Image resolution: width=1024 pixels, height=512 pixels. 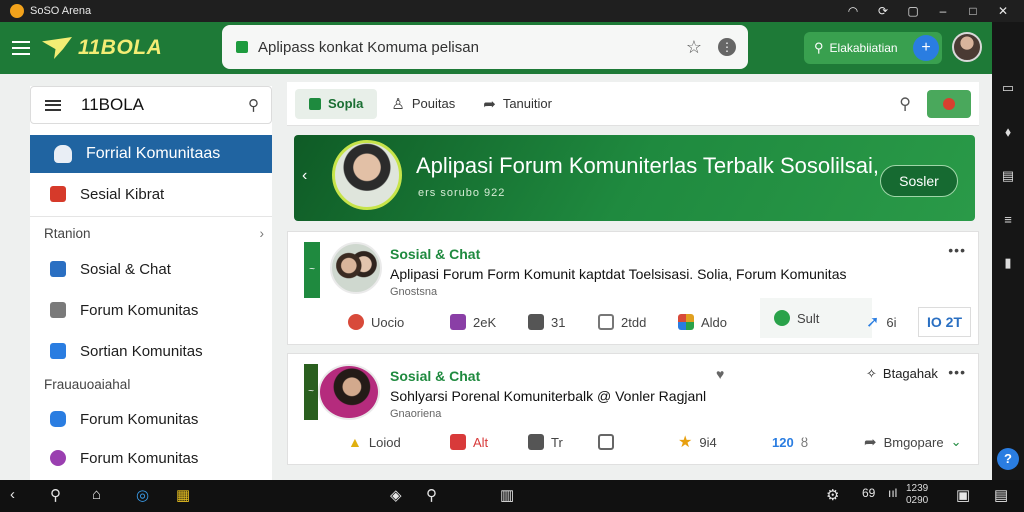 I want to click on action-count: IO 2T, so click(x=945, y=322).